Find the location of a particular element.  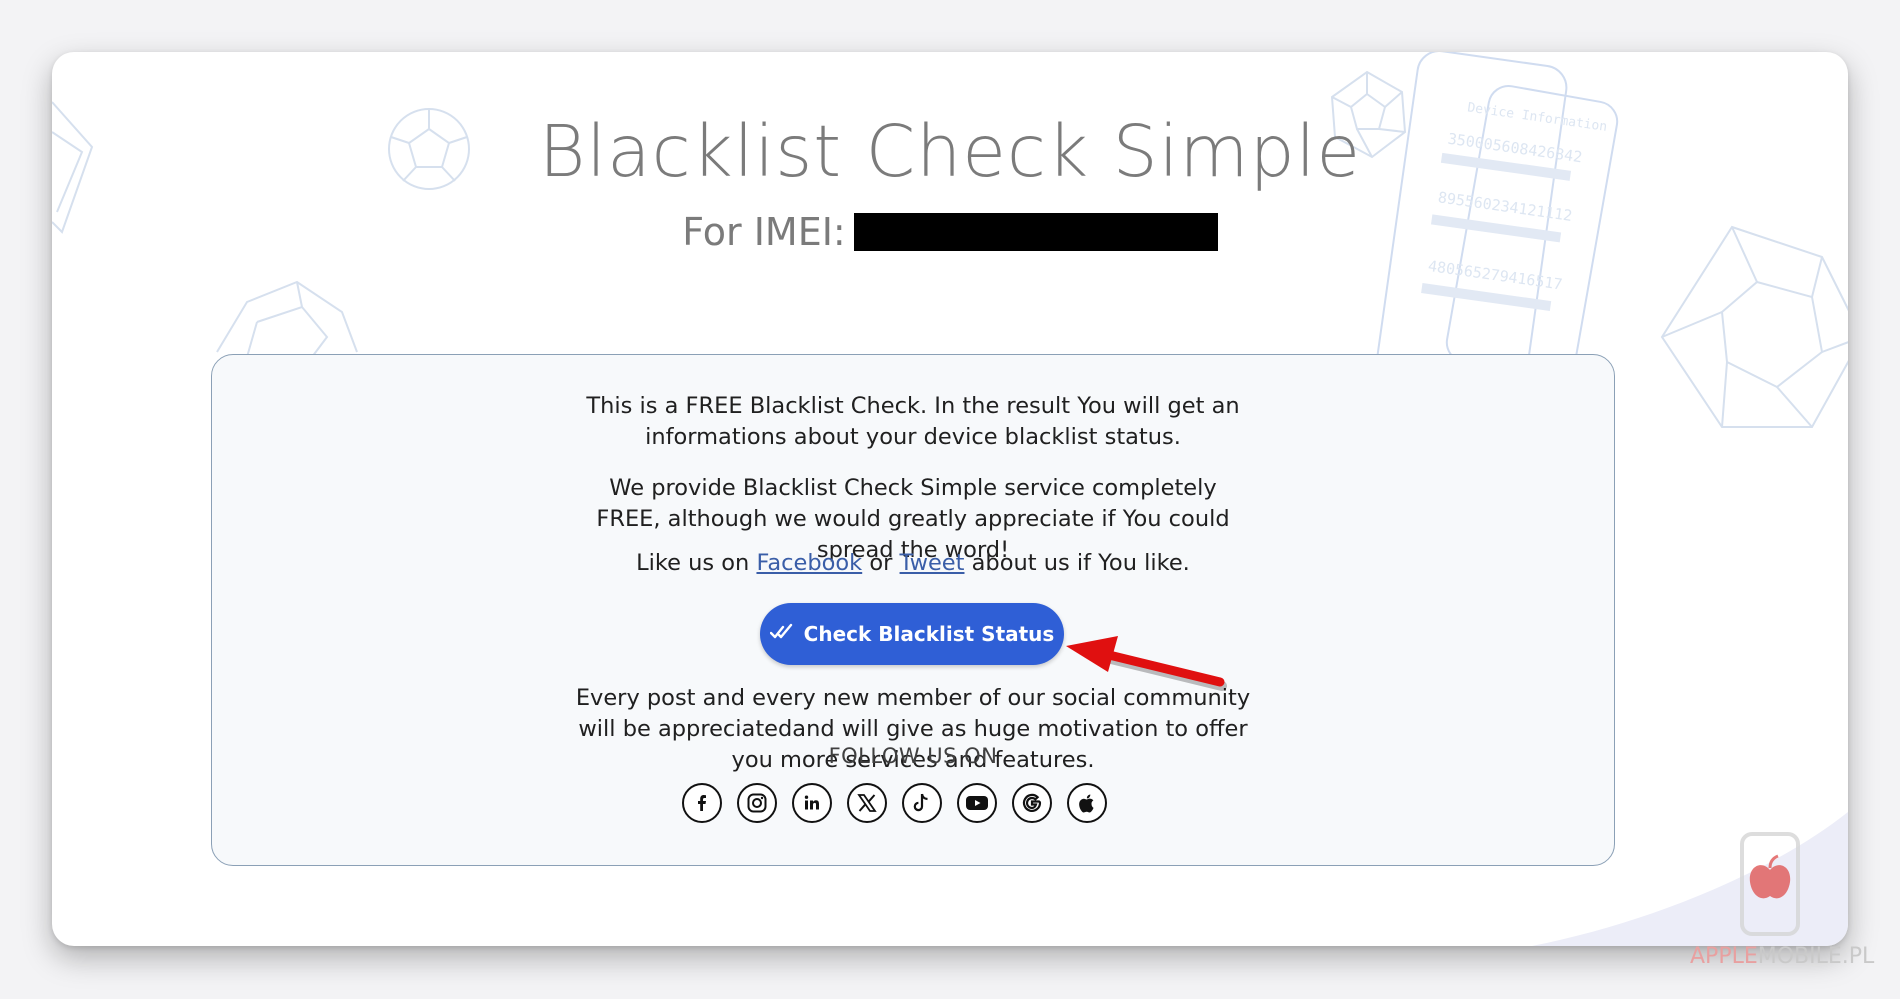

watermark-phone-icon is located at coordinates (1770, 884).